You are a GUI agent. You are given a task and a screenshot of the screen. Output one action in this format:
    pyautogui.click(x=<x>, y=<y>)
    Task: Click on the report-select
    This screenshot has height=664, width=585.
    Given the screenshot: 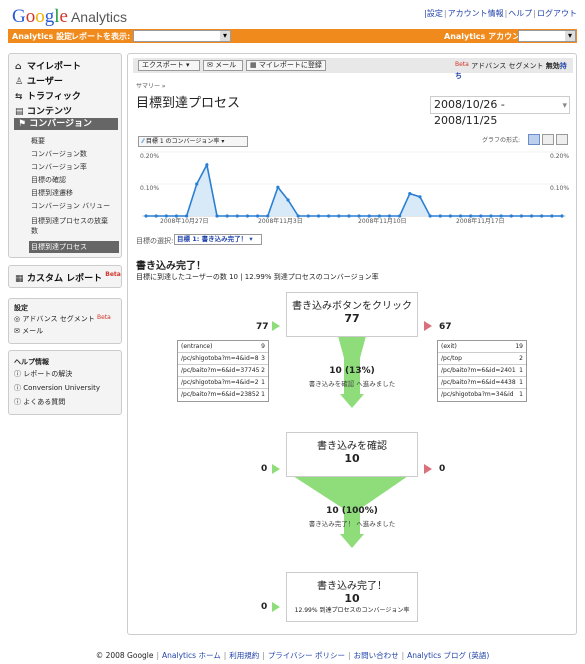 What is the action you would take?
    pyautogui.click(x=182, y=36)
    